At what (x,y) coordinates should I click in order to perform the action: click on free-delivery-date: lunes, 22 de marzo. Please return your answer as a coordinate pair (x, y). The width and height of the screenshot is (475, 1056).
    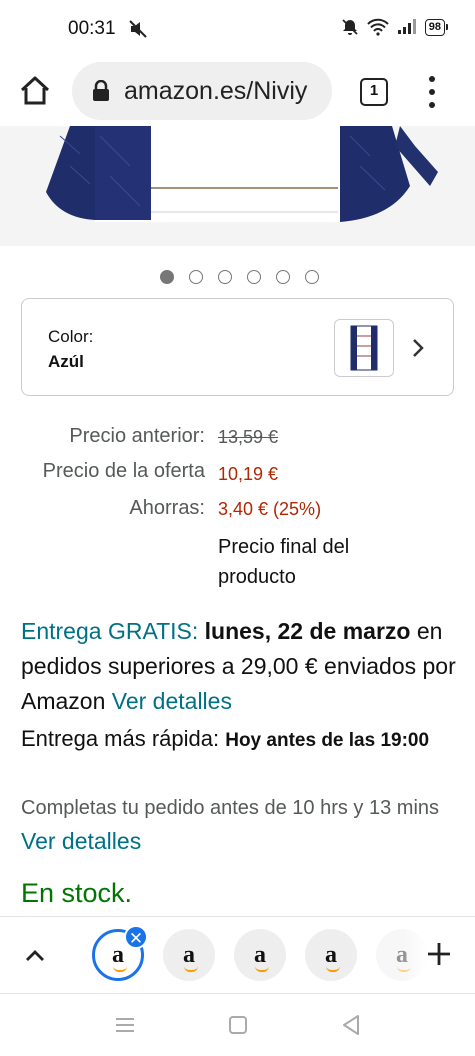
    Looking at the image, I should click on (307, 631).